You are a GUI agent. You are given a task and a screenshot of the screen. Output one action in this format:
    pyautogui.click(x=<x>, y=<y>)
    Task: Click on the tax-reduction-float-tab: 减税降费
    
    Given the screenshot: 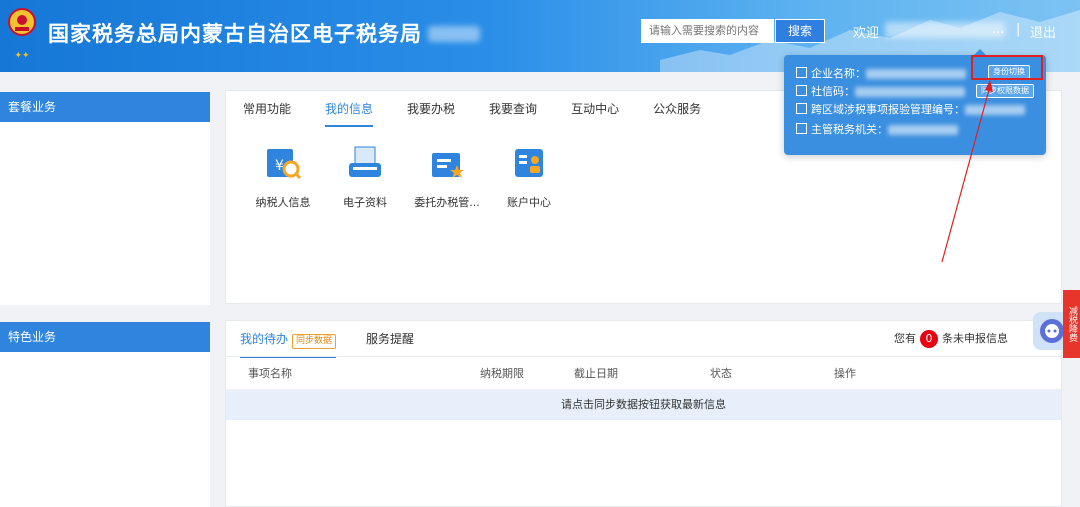 What is the action you would take?
    pyautogui.click(x=1071, y=324)
    